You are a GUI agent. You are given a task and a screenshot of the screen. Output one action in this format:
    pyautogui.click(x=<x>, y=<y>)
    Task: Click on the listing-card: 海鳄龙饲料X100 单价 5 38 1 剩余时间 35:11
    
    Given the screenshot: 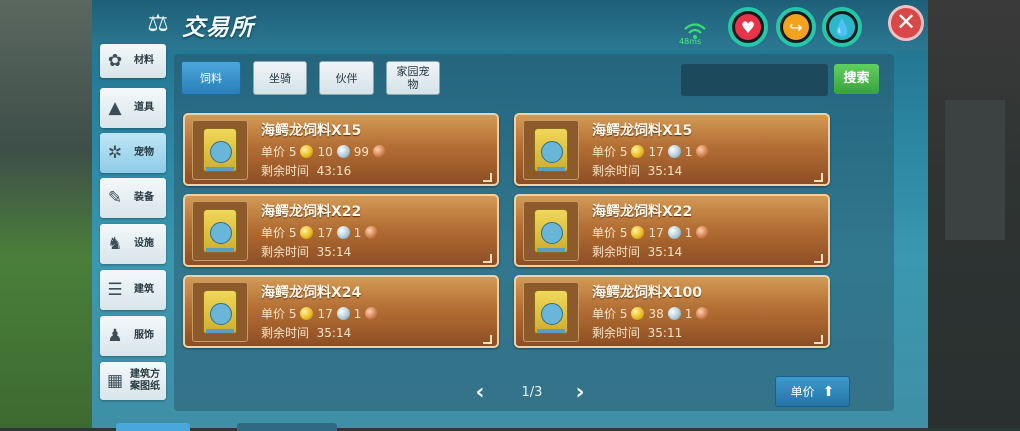 What is the action you would take?
    pyautogui.click(x=672, y=311)
    